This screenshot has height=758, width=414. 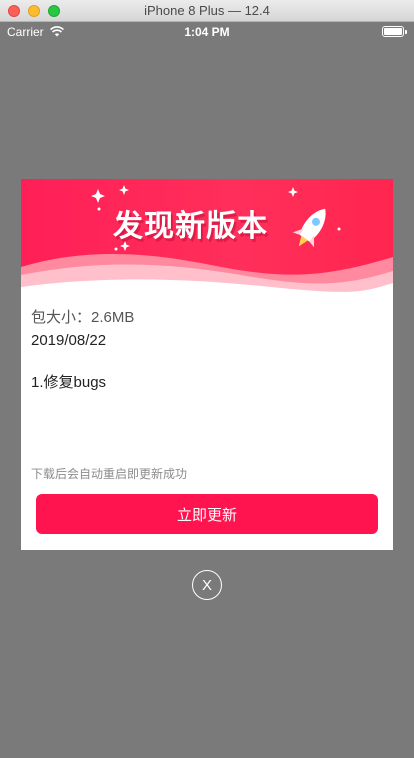 I want to click on window-titlebar: iPhone 8 Plus — 12.4, so click(x=207, y=11).